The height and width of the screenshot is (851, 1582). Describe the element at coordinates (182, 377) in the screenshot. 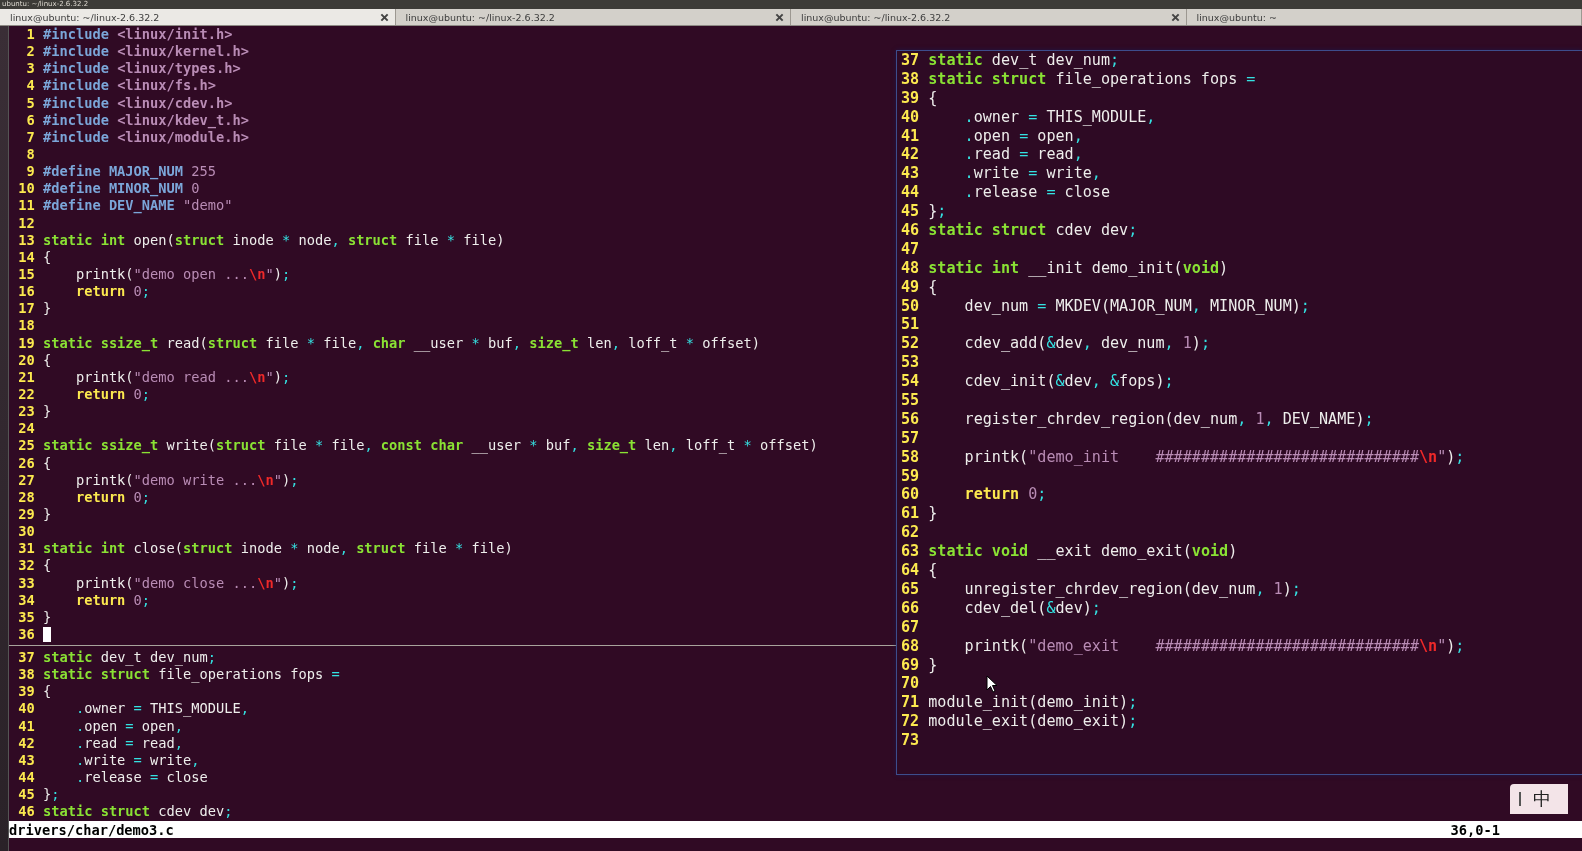

I see `code-line: printk("demo read ...\n");` at that location.